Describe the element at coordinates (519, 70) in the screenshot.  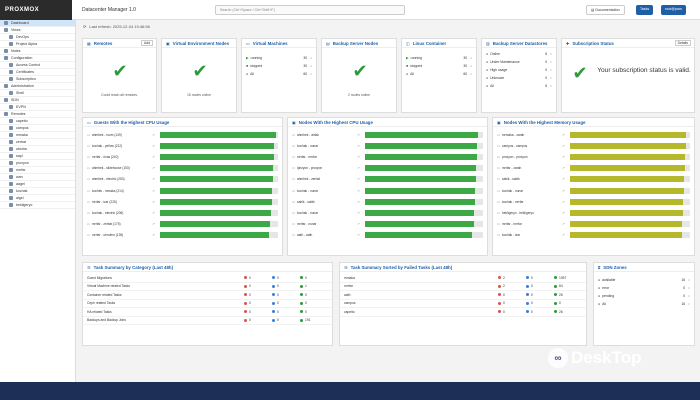
I see `status-row: ● High usage 0 ⌕` at that location.